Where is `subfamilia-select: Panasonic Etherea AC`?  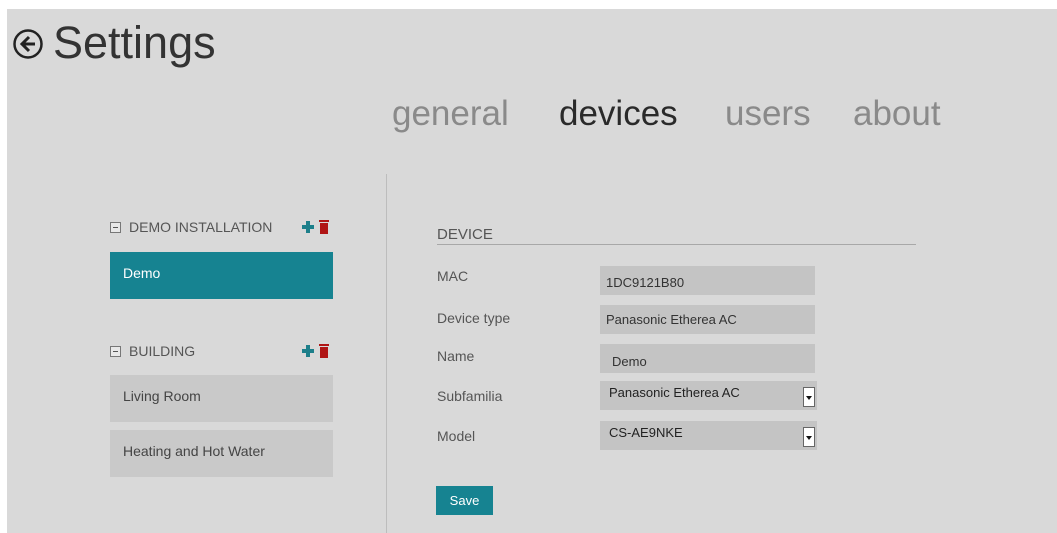 subfamilia-select: Panasonic Etherea AC is located at coordinates (708, 395).